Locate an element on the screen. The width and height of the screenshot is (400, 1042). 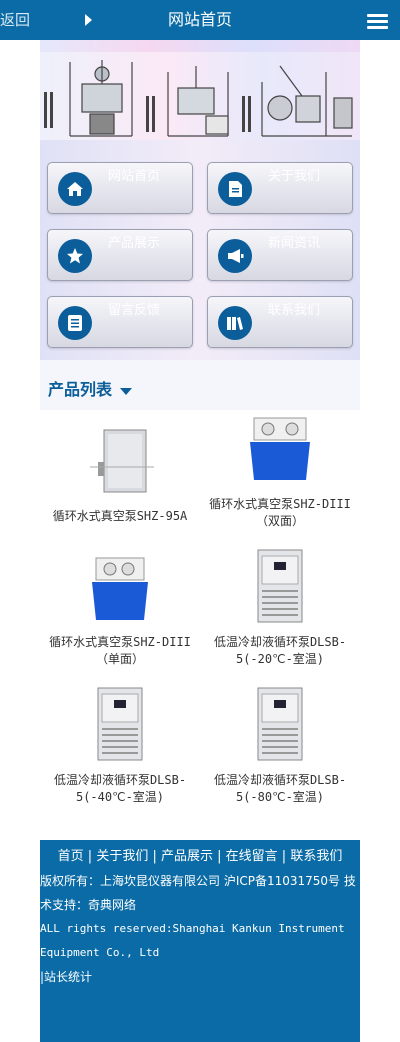
footer-link-message: 在线留言 is located at coordinates (252, 856).